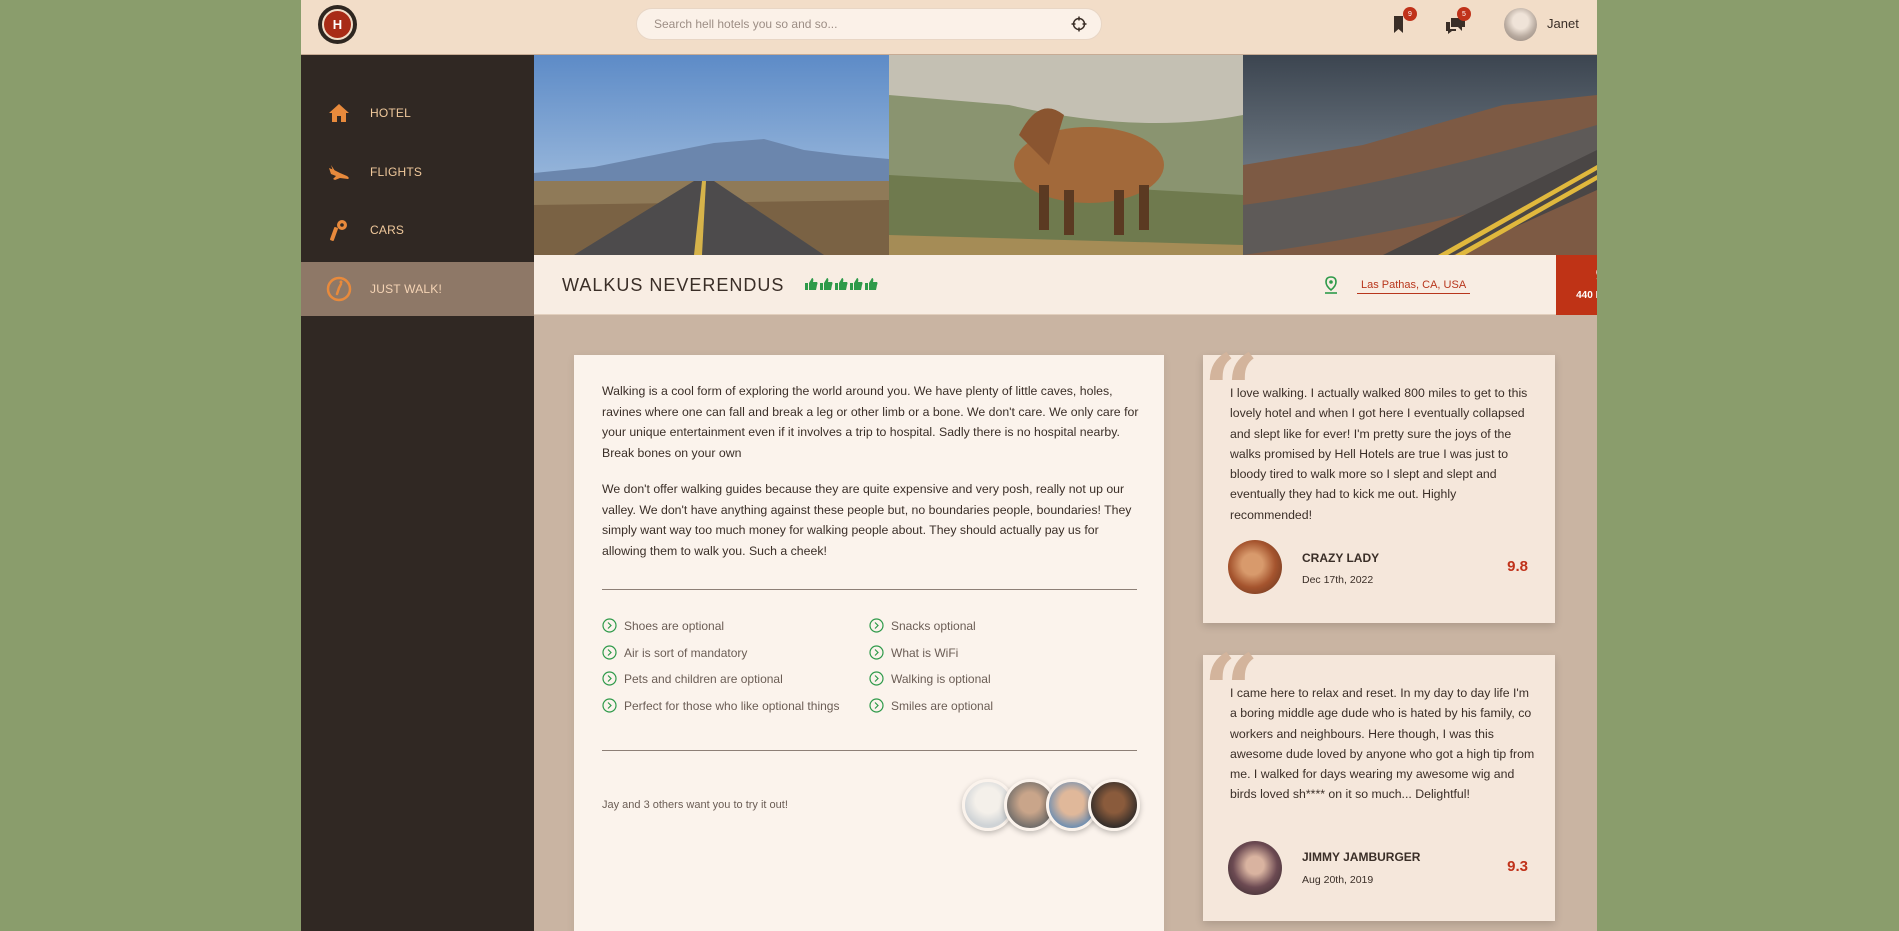 This screenshot has height=931, width=1899. I want to click on search-input, so click(862, 24).